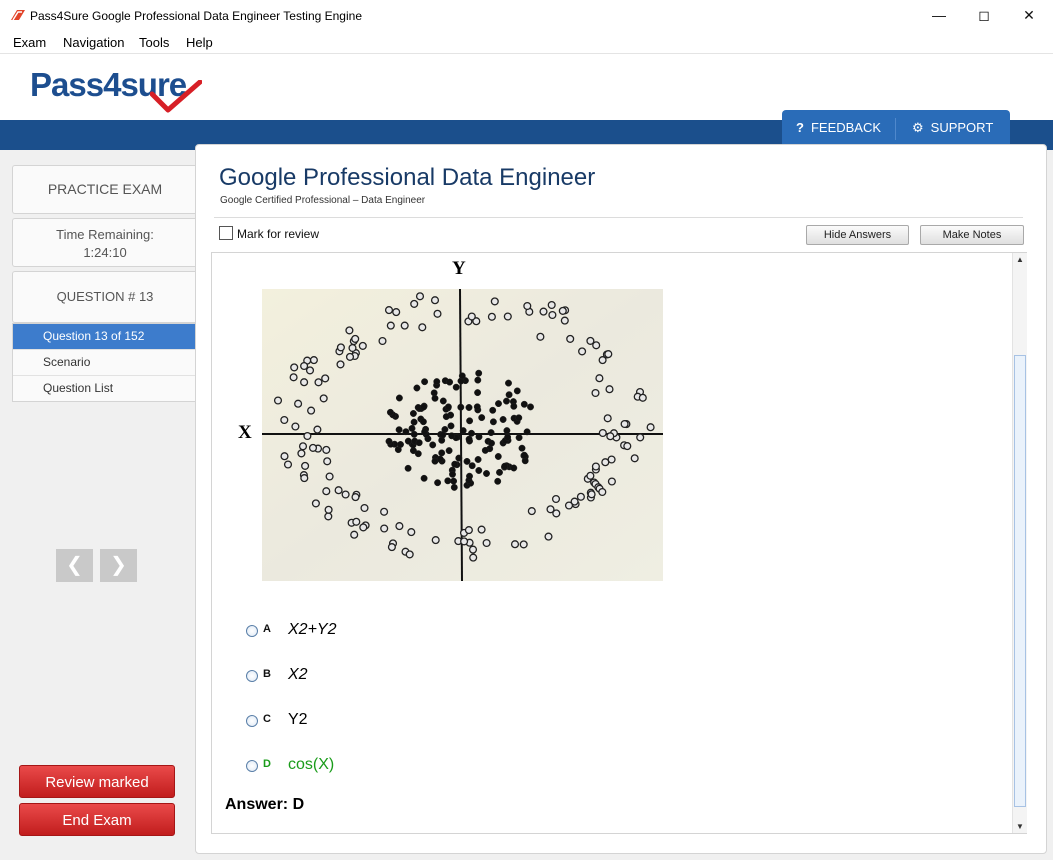 This screenshot has width=1053, height=860. I want to click on end-exam-button: End Exam, so click(97, 819).